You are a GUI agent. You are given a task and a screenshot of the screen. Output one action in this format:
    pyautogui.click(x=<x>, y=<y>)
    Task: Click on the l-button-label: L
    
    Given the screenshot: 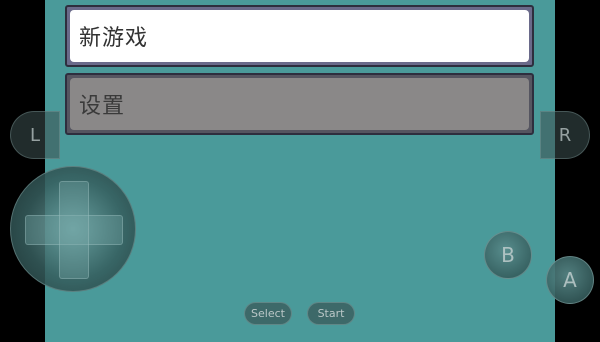 What is the action you would take?
    pyautogui.click(x=35, y=135)
    